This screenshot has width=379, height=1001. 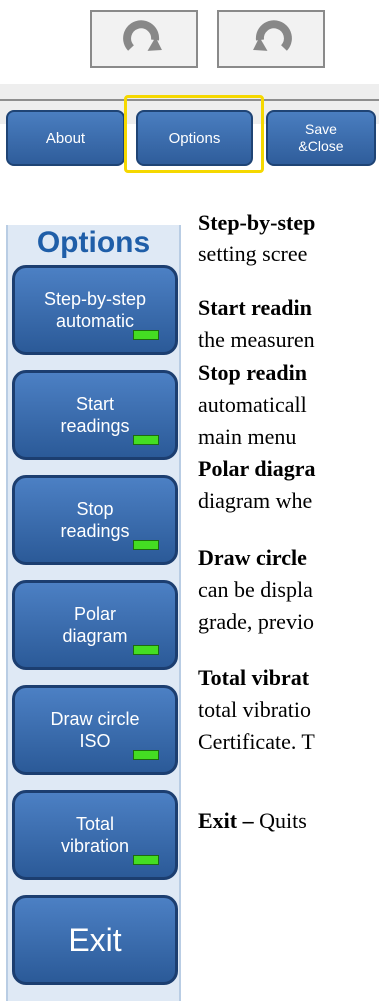 I want to click on draw-circle-iso-button: Draw circle ISO, so click(x=95, y=730).